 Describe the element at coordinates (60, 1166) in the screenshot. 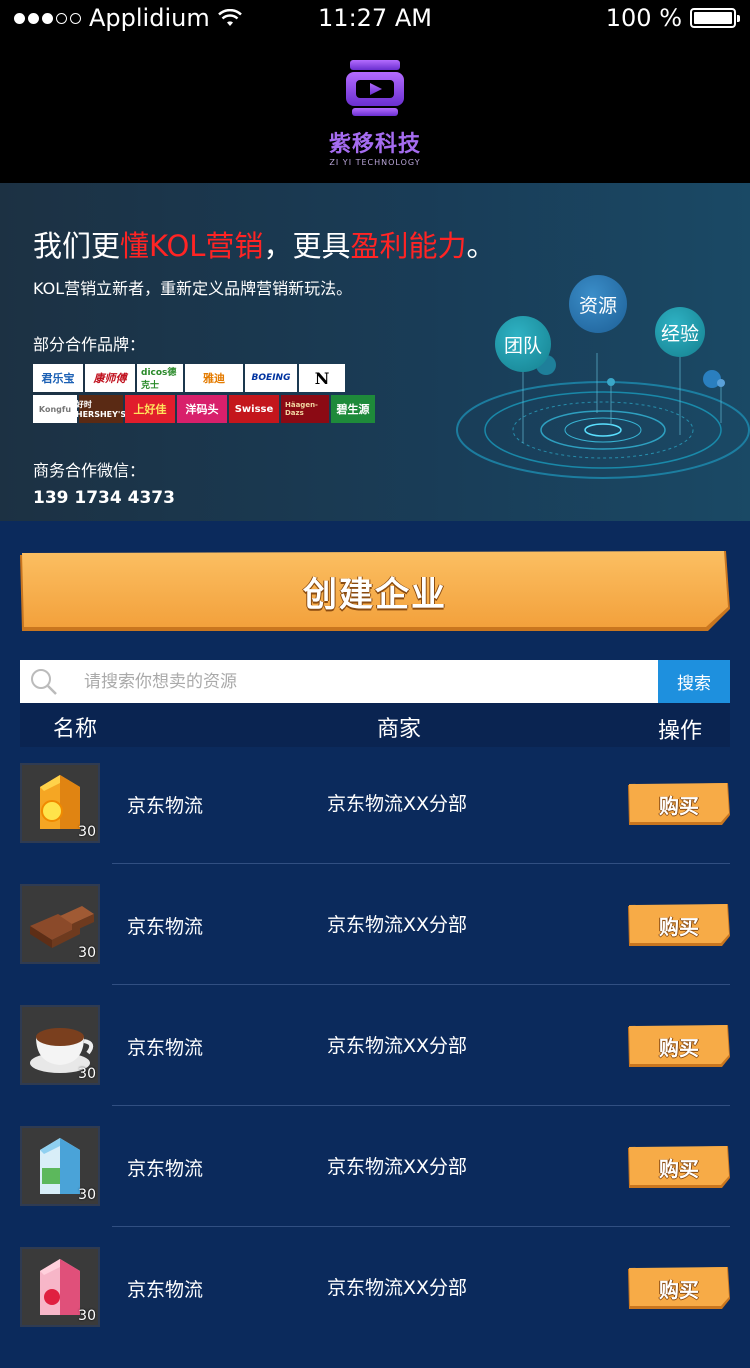

I see `milk-carton-icon: 30` at that location.